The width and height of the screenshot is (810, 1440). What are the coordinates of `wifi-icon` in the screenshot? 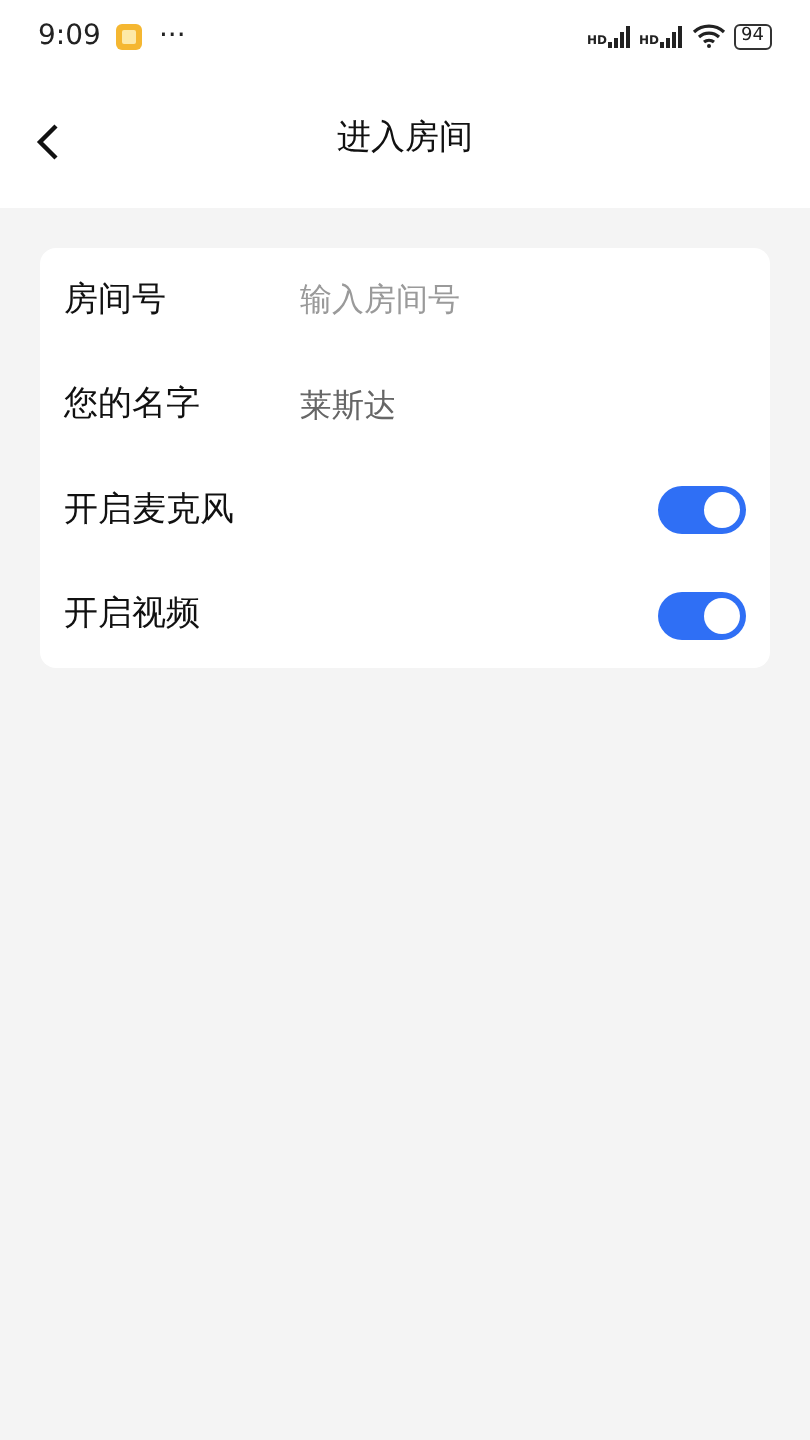 It's located at (708, 36).